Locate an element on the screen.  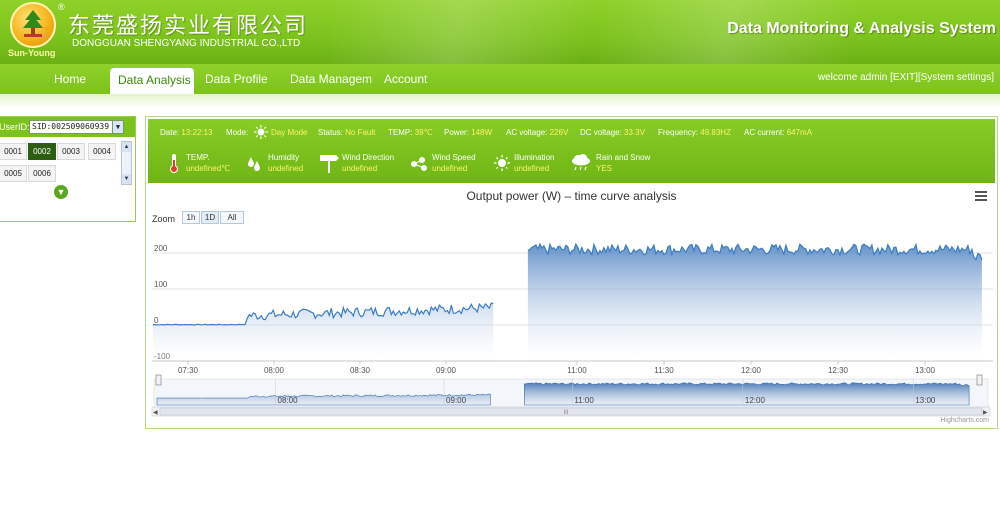
nav-data-profile: Data Profile is located at coordinates (236, 79).